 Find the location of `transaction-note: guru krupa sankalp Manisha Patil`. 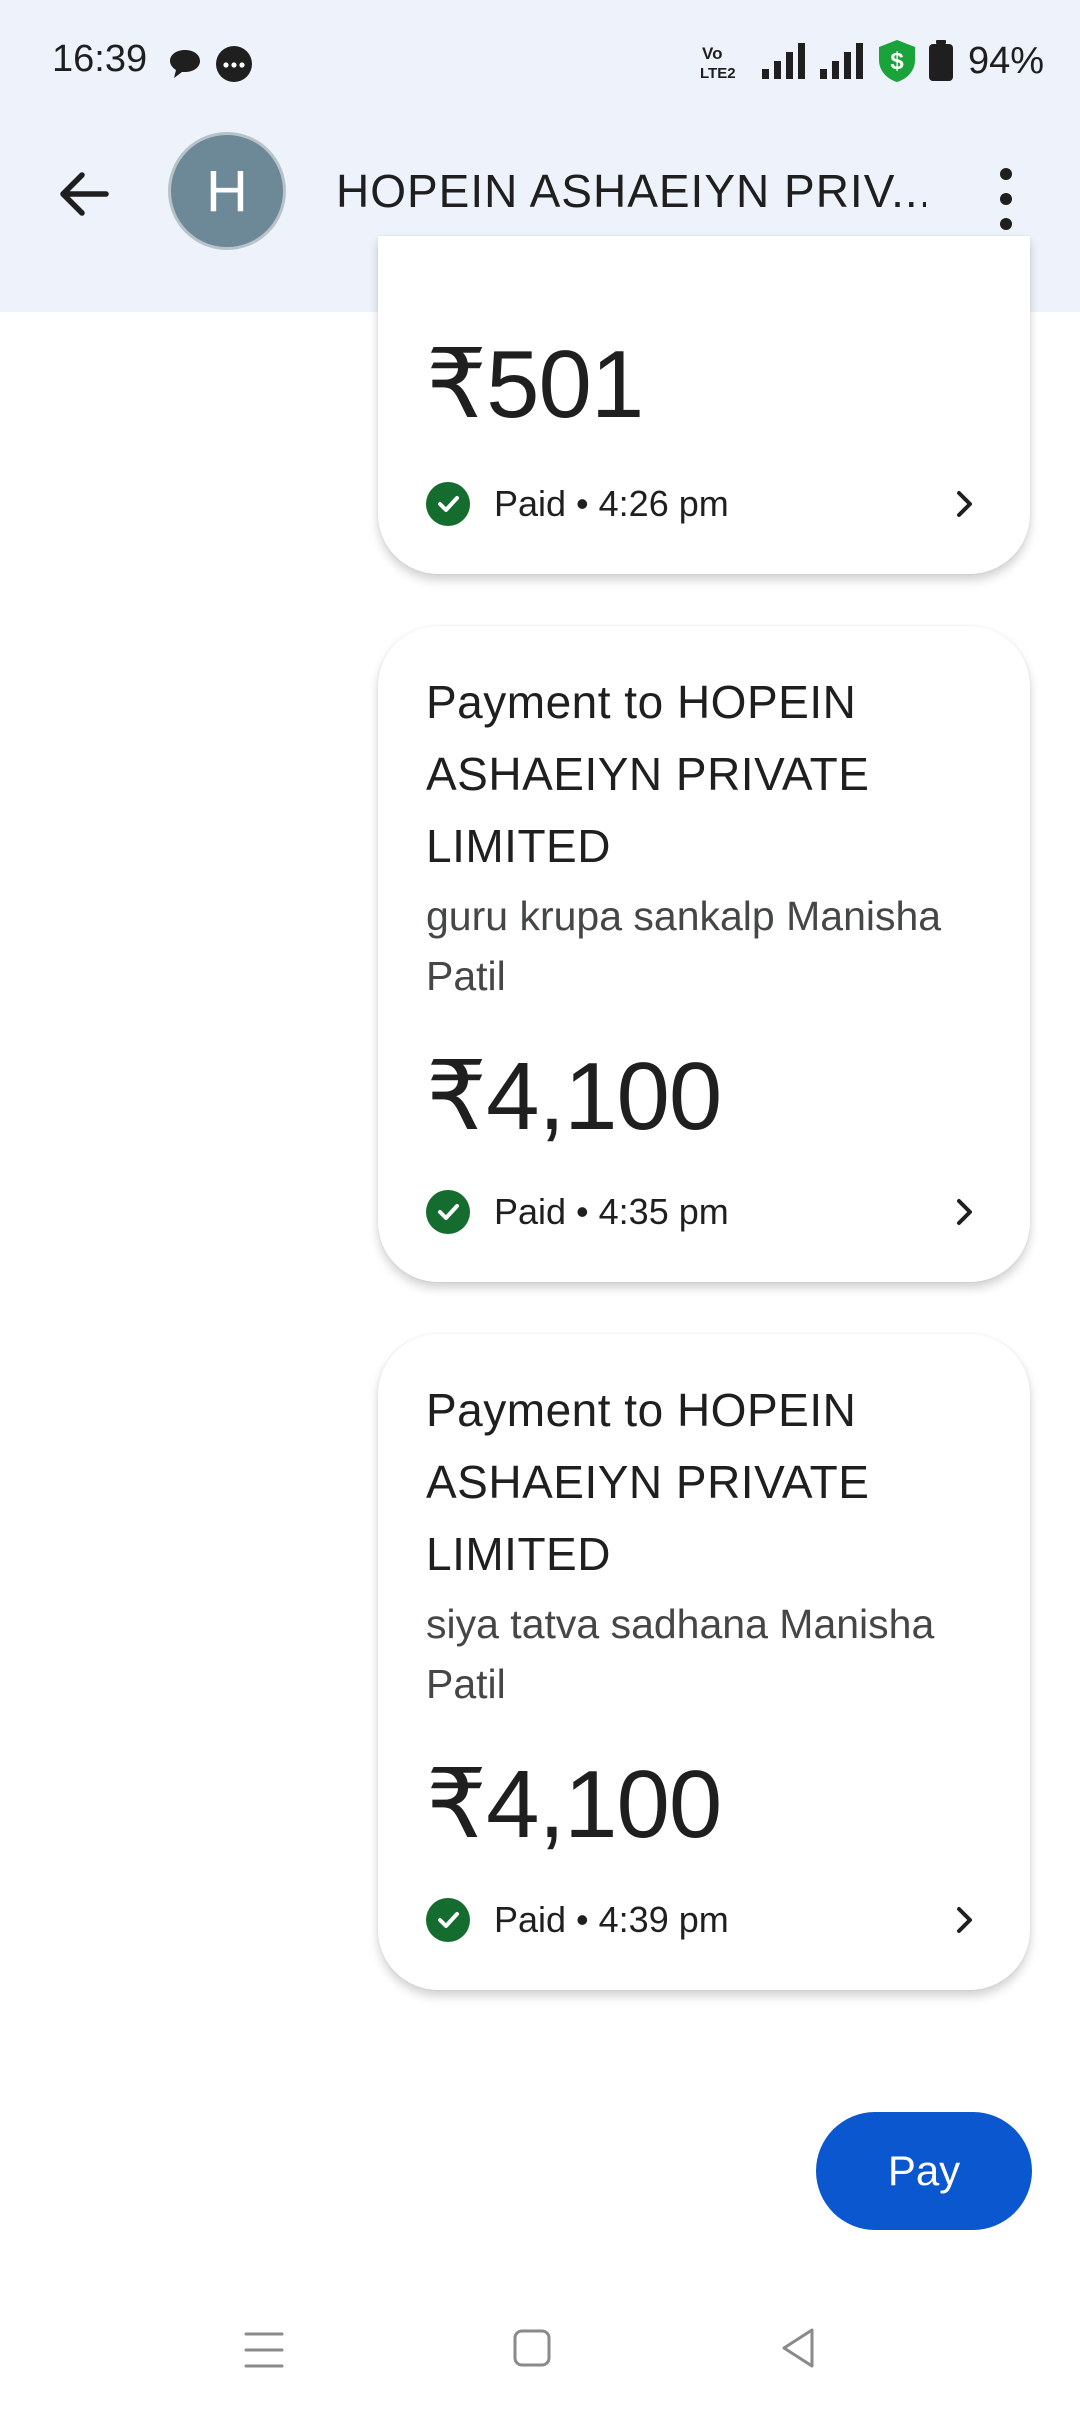

transaction-note: guru krupa sankalp Manisha Patil is located at coordinates (684, 946).